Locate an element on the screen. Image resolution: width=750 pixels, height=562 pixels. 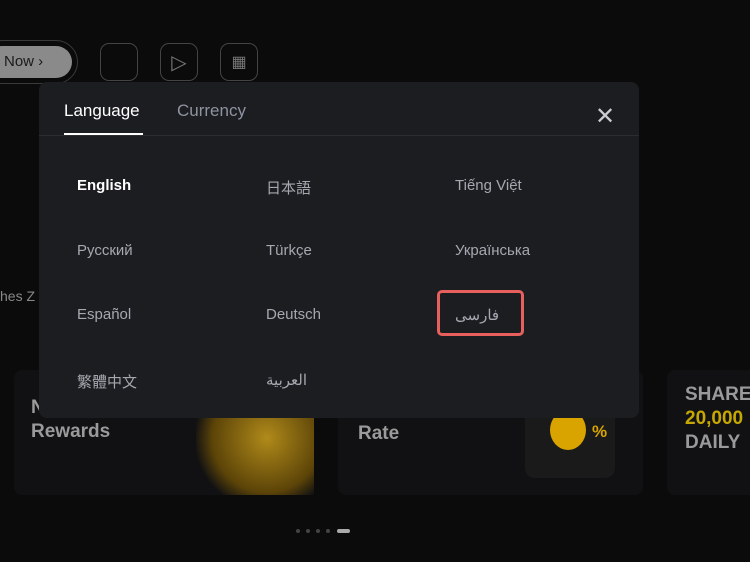
qr-code-icon: ▦ is located at coordinates (239, 62).